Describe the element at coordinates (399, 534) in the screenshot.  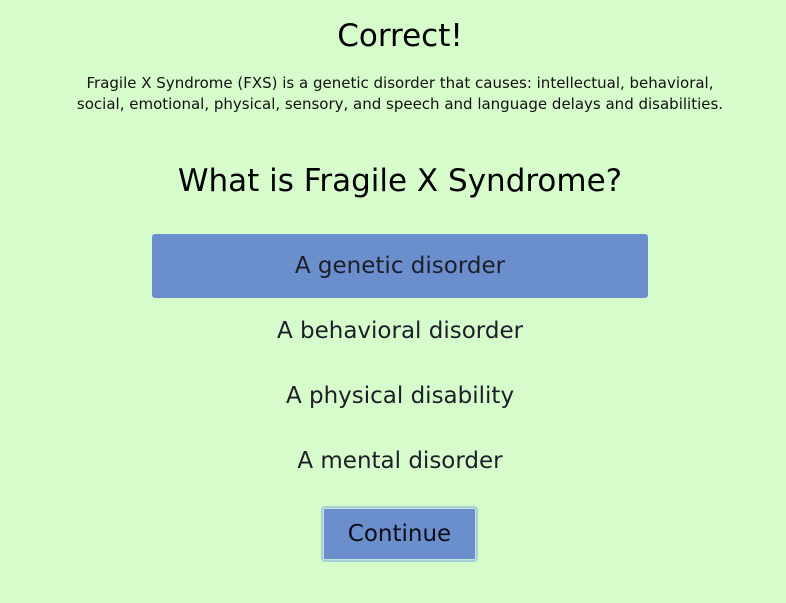
I see `continue-button: Continue` at that location.